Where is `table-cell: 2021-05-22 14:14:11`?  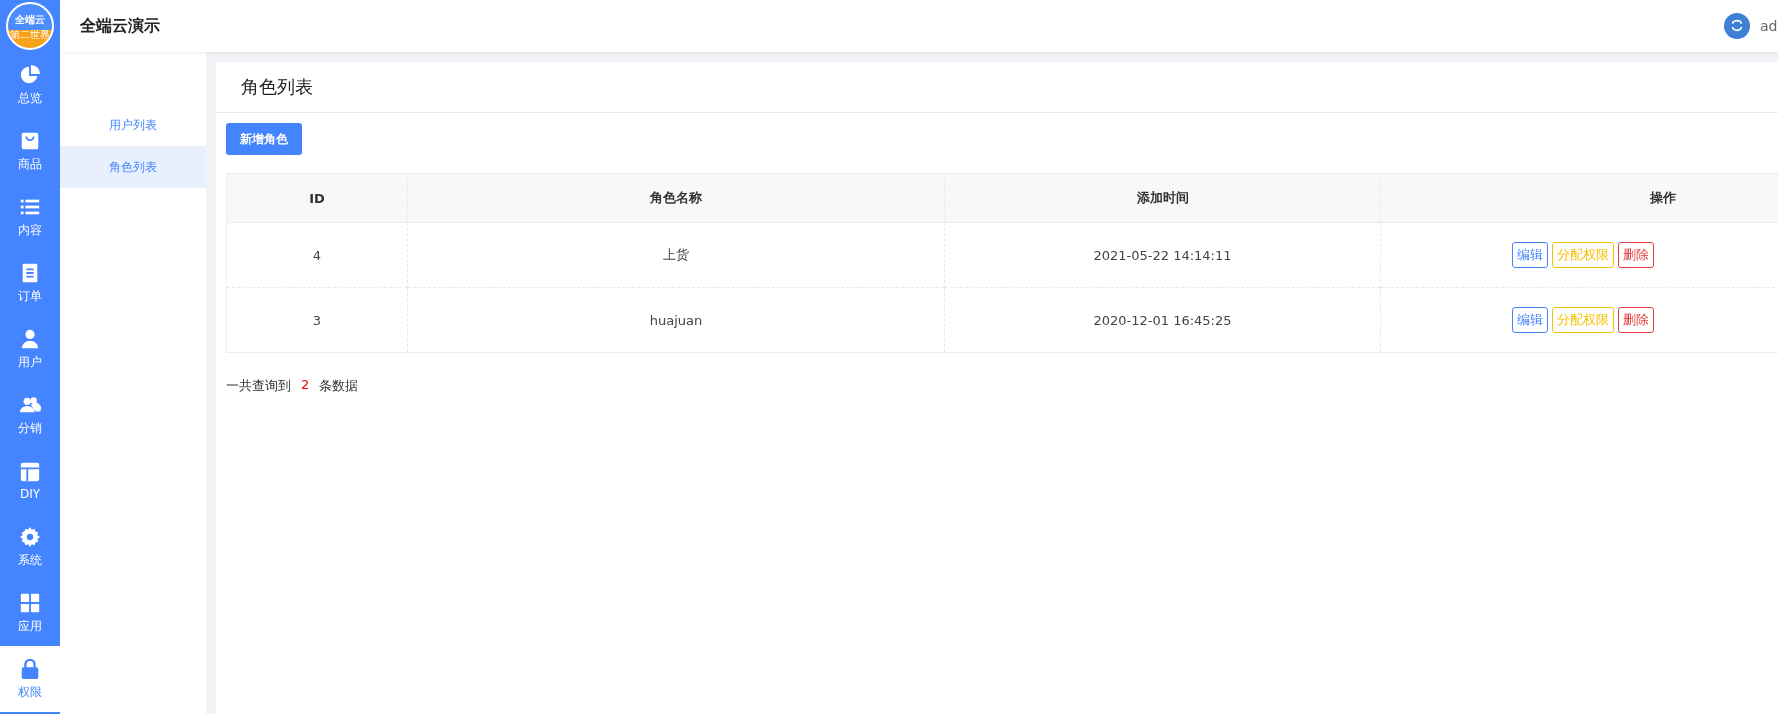
table-cell: 2021-05-22 14:14:11 is located at coordinates (1162, 255).